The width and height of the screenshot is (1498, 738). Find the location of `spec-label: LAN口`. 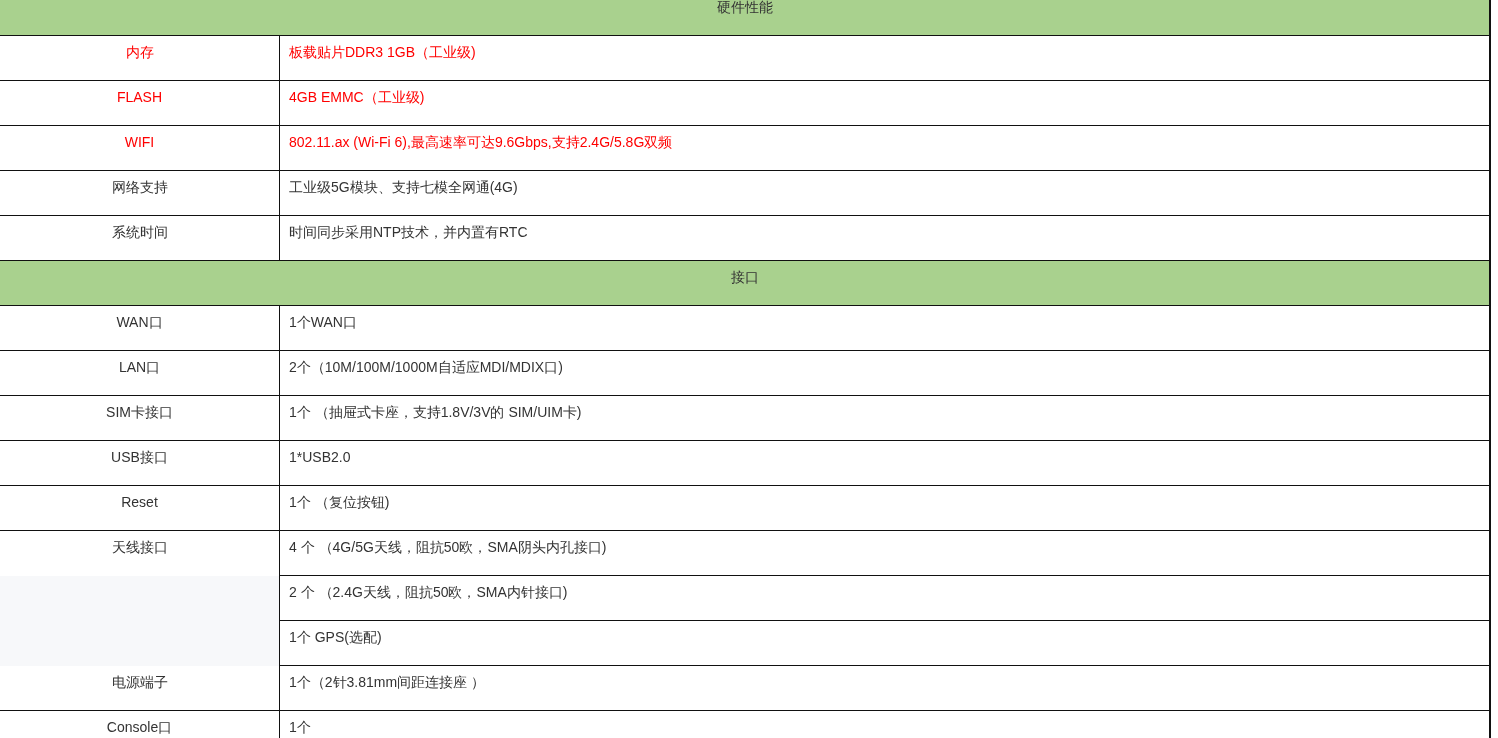

spec-label: LAN口 is located at coordinates (139, 367).